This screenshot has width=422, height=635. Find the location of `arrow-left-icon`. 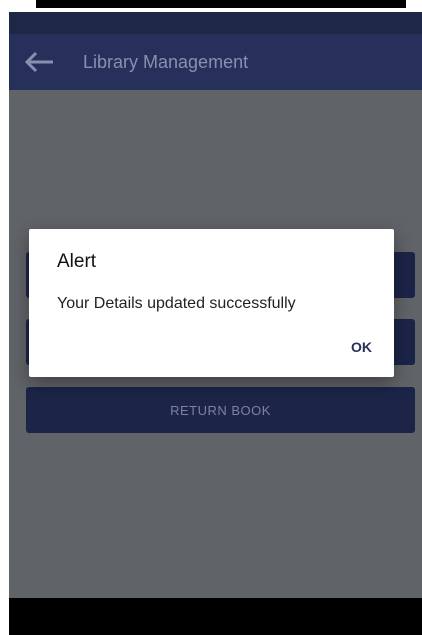

arrow-left-icon is located at coordinates (38, 62).